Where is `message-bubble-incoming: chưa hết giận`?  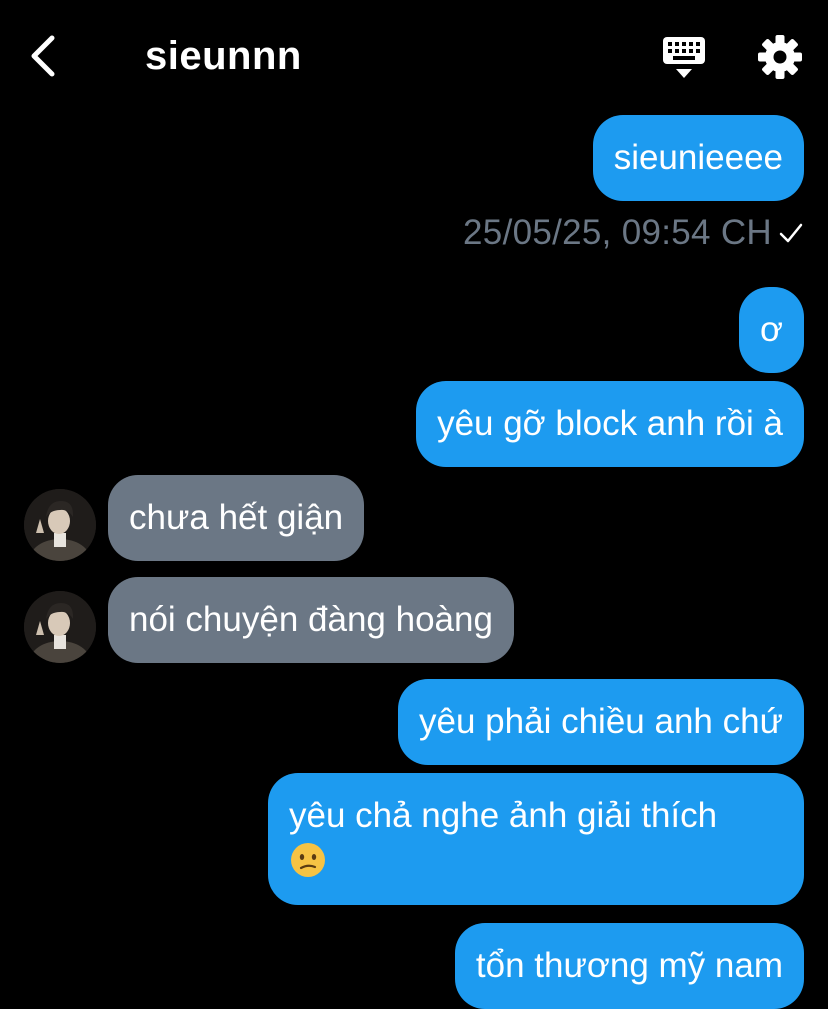 message-bubble-incoming: chưa hết giận is located at coordinates (236, 518).